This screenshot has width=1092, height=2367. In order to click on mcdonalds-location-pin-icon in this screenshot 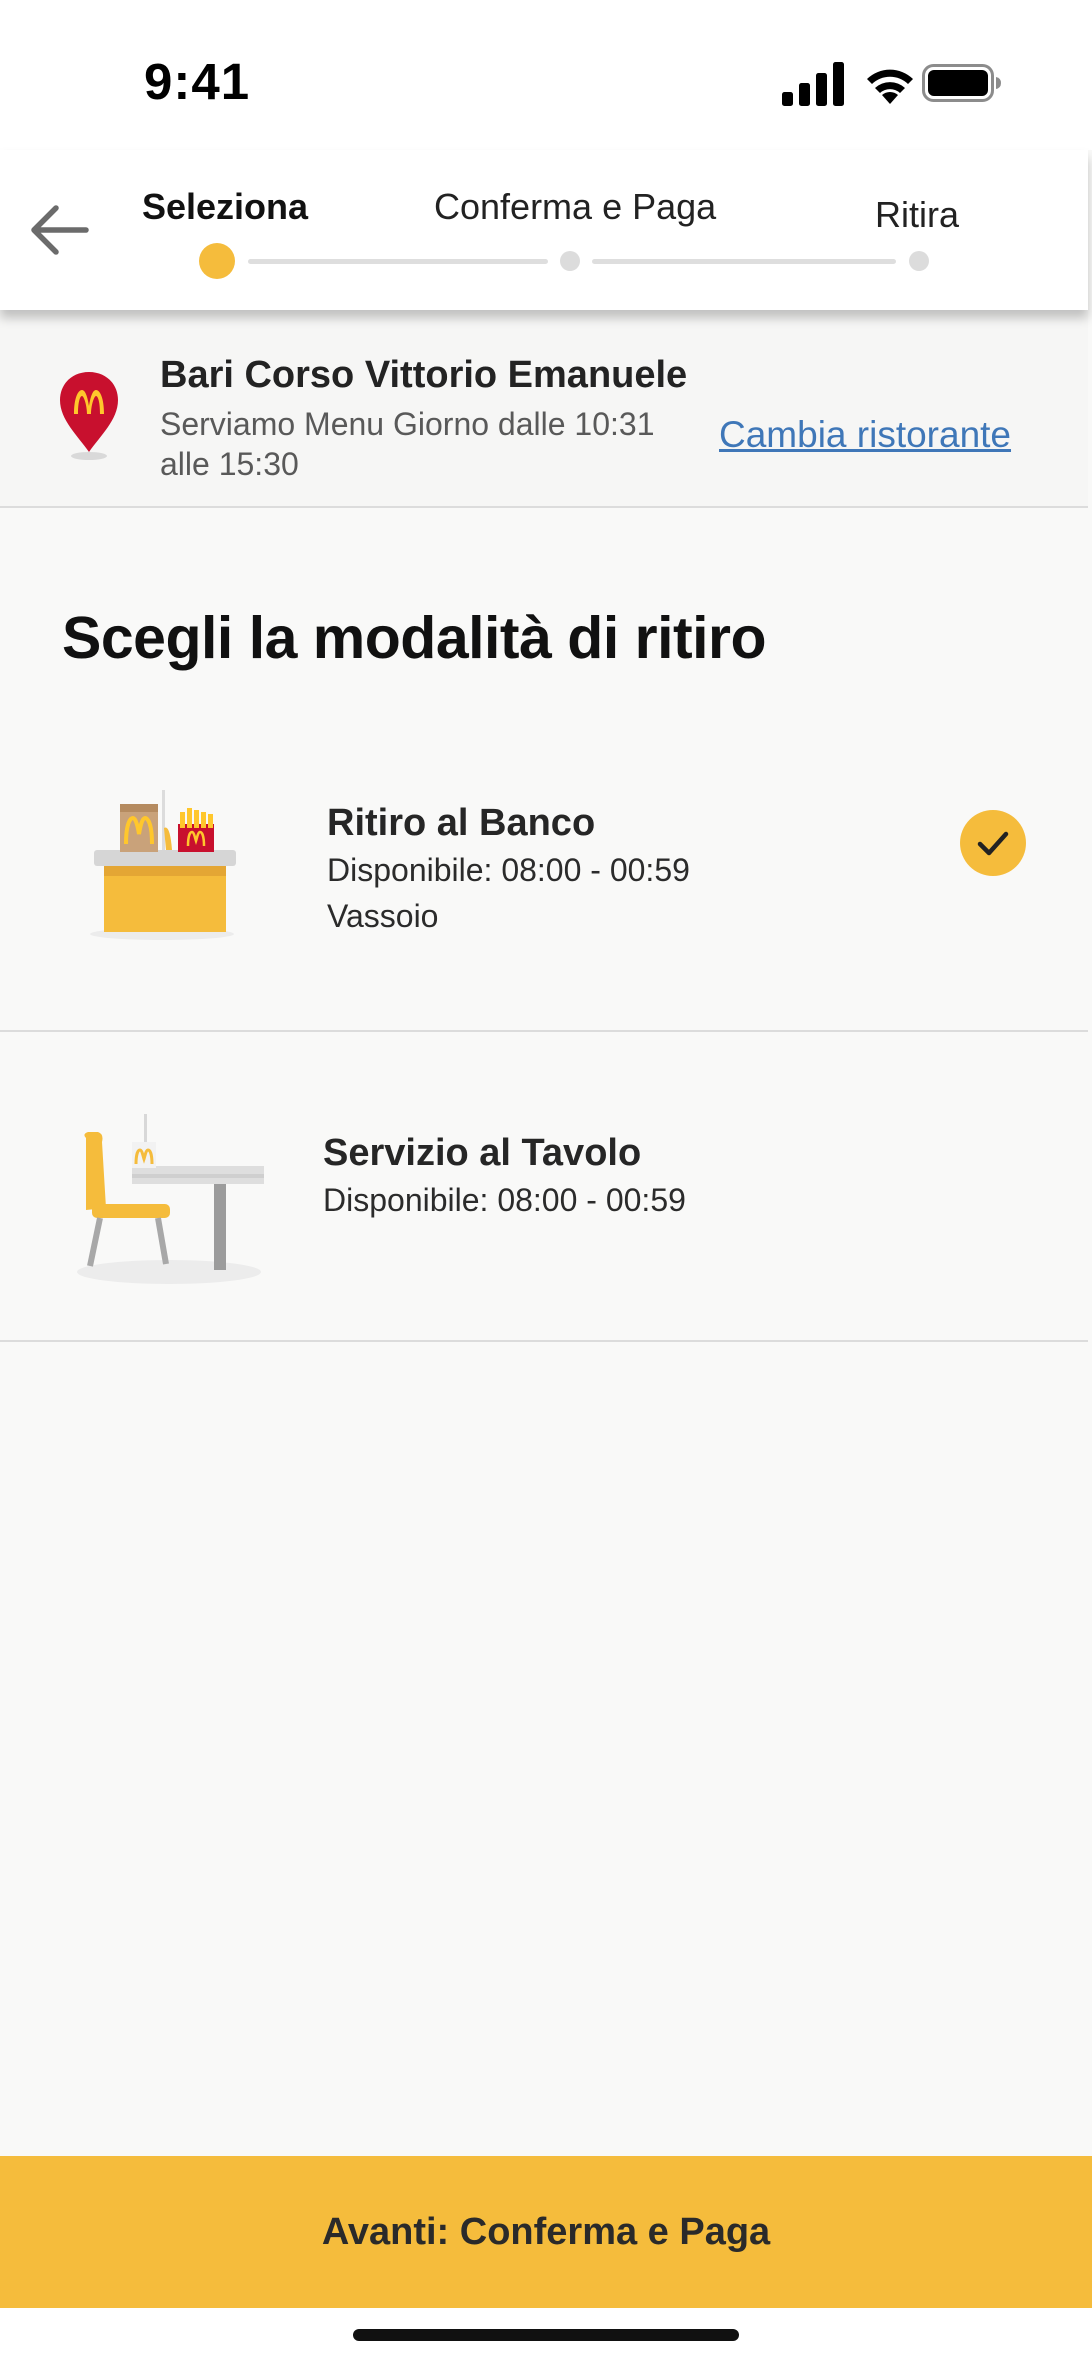, I will do `click(89, 416)`.